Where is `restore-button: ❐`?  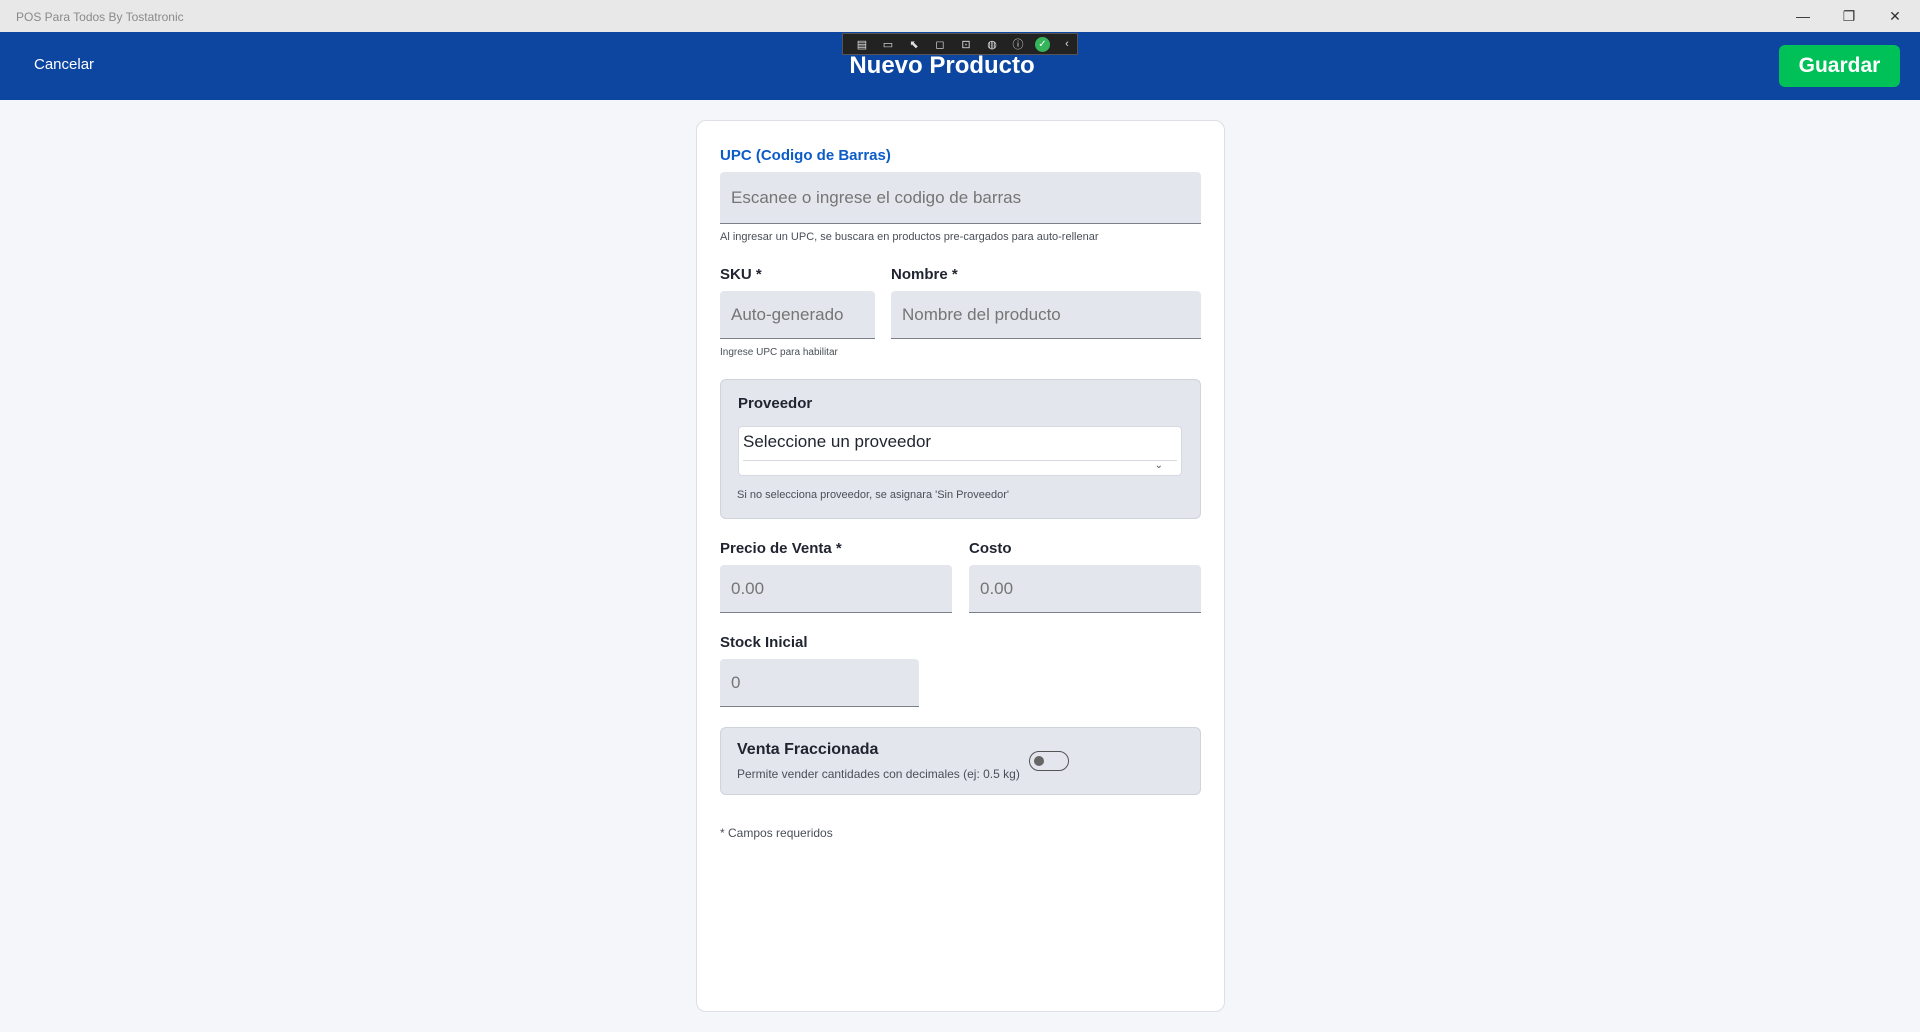 restore-button: ❐ is located at coordinates (1849, 16).